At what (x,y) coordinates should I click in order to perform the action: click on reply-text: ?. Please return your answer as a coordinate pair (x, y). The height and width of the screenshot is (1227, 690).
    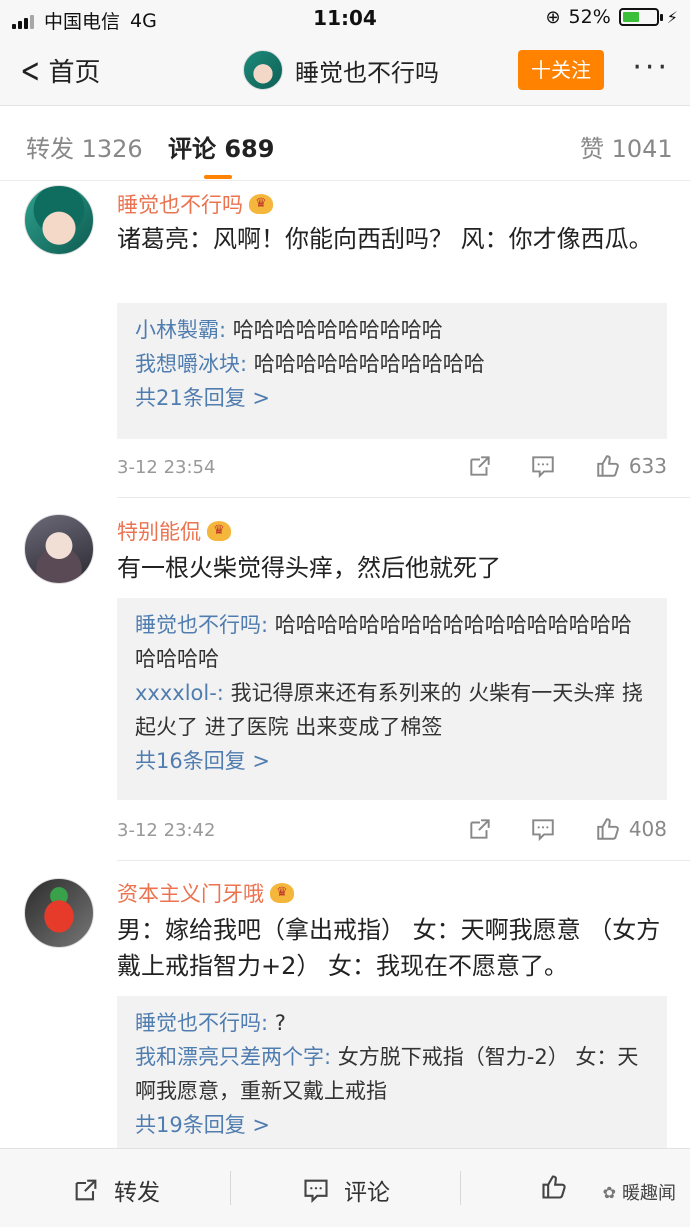
    Looking at the image, I should click on (277, 1023).